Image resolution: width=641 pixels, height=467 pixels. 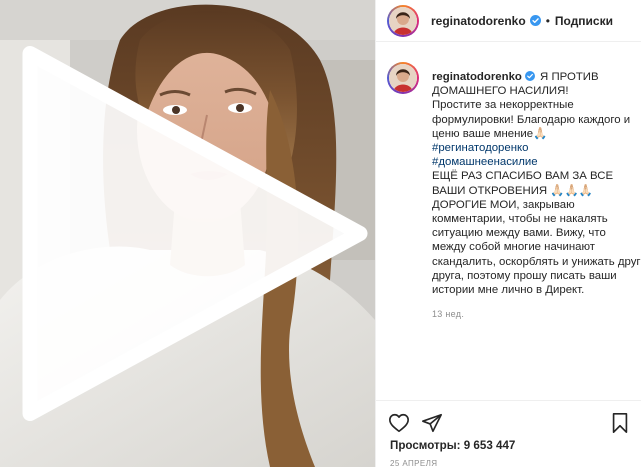 What do you see at coordinates (485, 162) in the screenshot?
I see `hashtag-link: #домашнеенасилие` at bounding box center [485, 162].